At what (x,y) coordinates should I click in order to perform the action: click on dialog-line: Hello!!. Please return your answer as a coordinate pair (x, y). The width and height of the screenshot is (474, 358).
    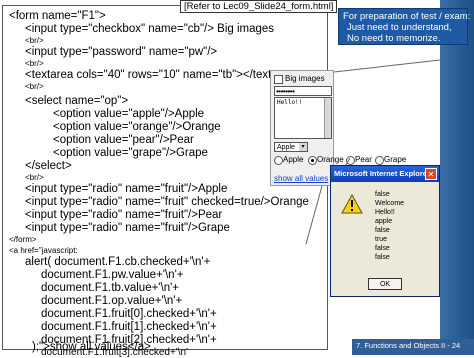
    Looking at the image, I should click on (385, 212).